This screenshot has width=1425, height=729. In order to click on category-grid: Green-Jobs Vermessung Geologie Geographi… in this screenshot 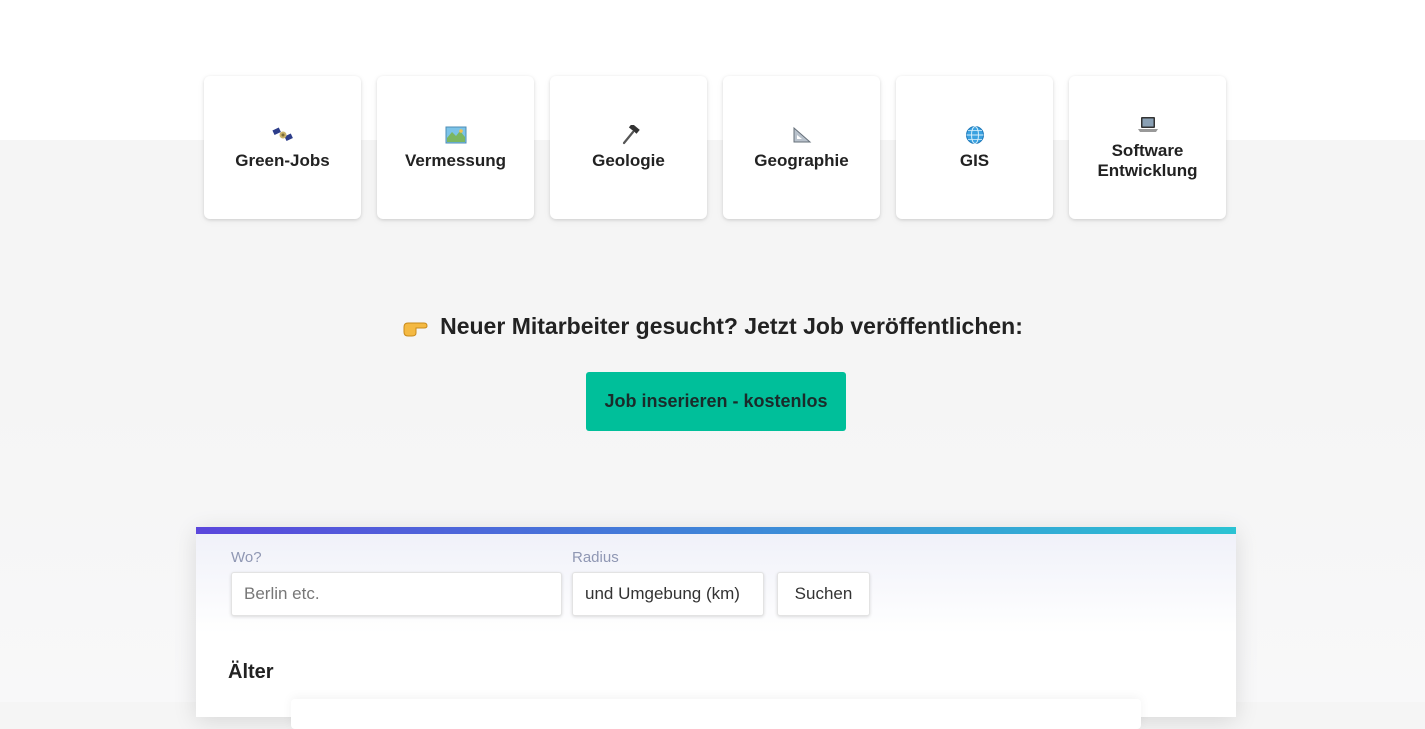, I will do `click(715, 147)`.